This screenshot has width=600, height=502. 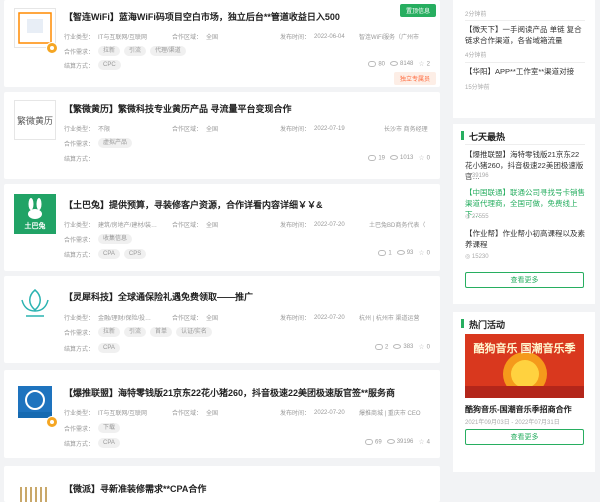 I want to click on view-count: 383, so click(x=403, y=346).